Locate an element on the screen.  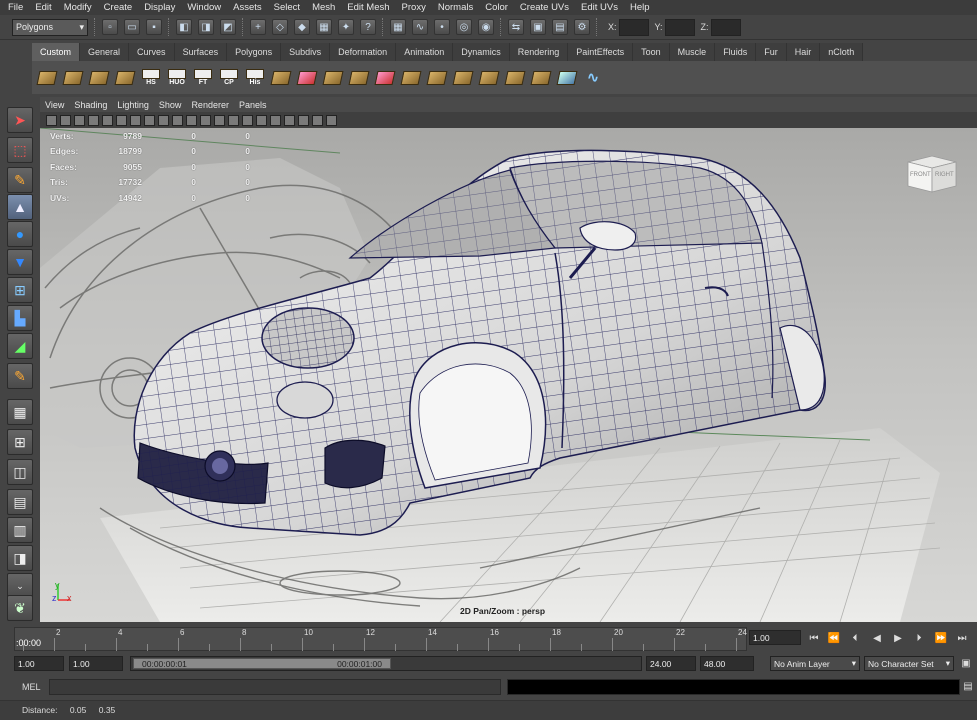
menu-assets: Assets is located at coordinates (247, 7).